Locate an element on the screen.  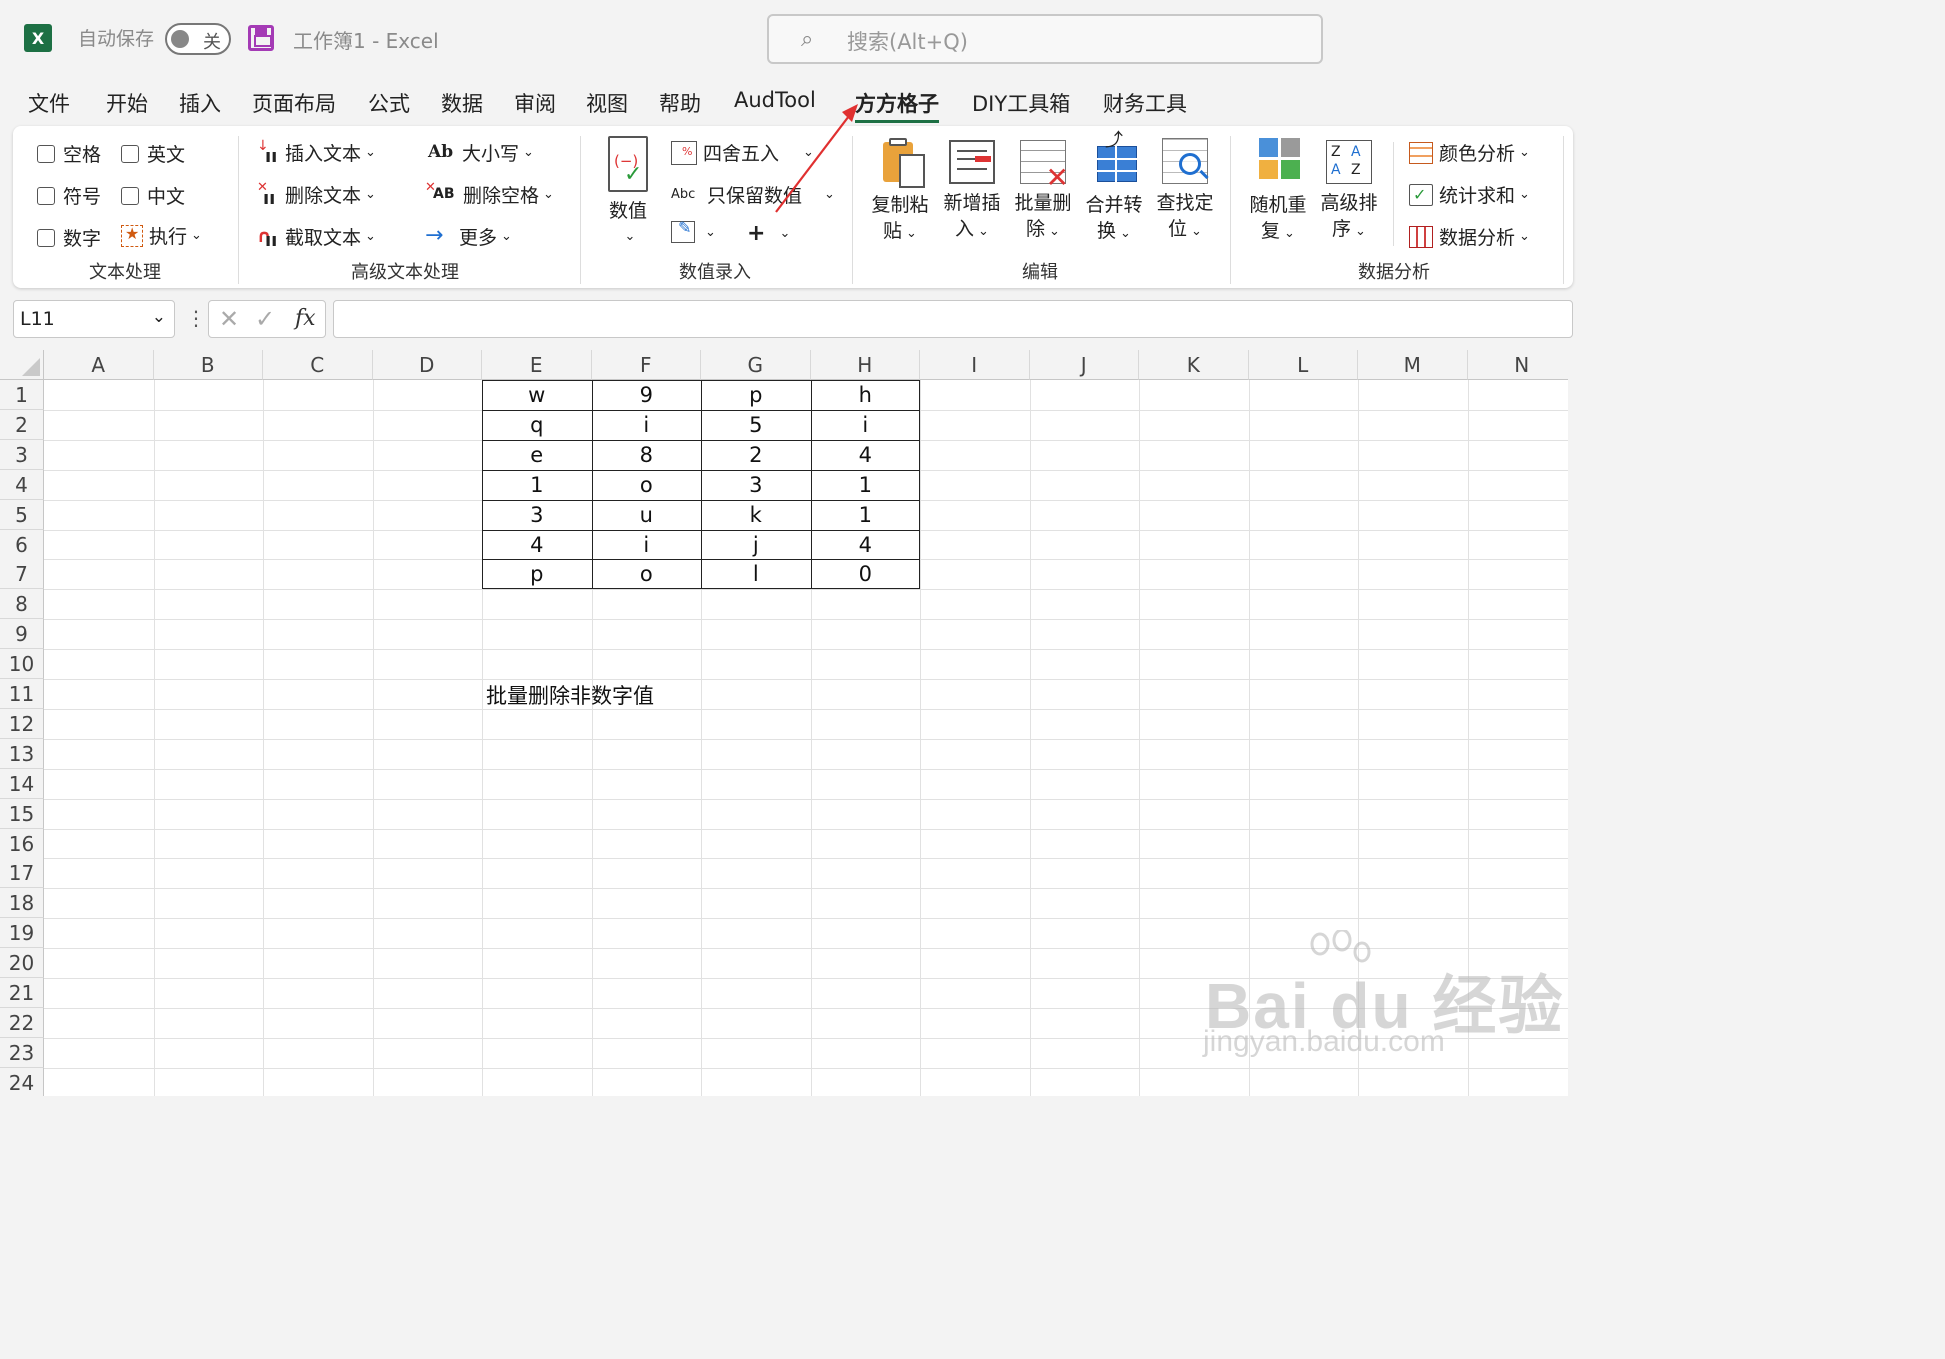
extract-text-button: ∩ ıı 截取文本 ⌄ is located at coordinates (316, 237).